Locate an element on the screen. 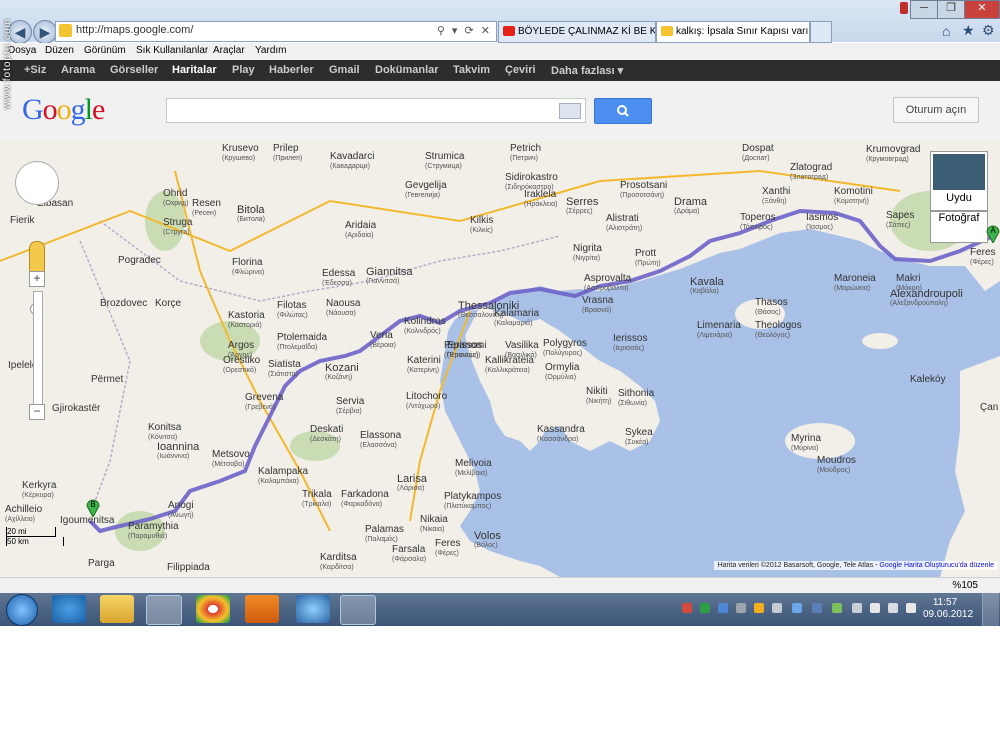  place-label: Ioannina (Ιωάννινα) is located at coordinates (178, 452).